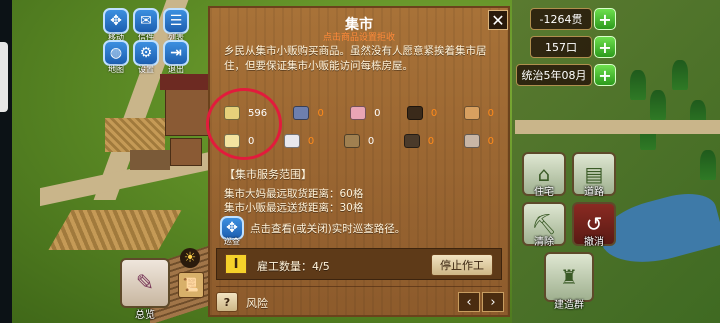 The image size is (720, 323). Describe the element at coordinates (186, 82) in the screenshot. I see `building-roof` at that location.